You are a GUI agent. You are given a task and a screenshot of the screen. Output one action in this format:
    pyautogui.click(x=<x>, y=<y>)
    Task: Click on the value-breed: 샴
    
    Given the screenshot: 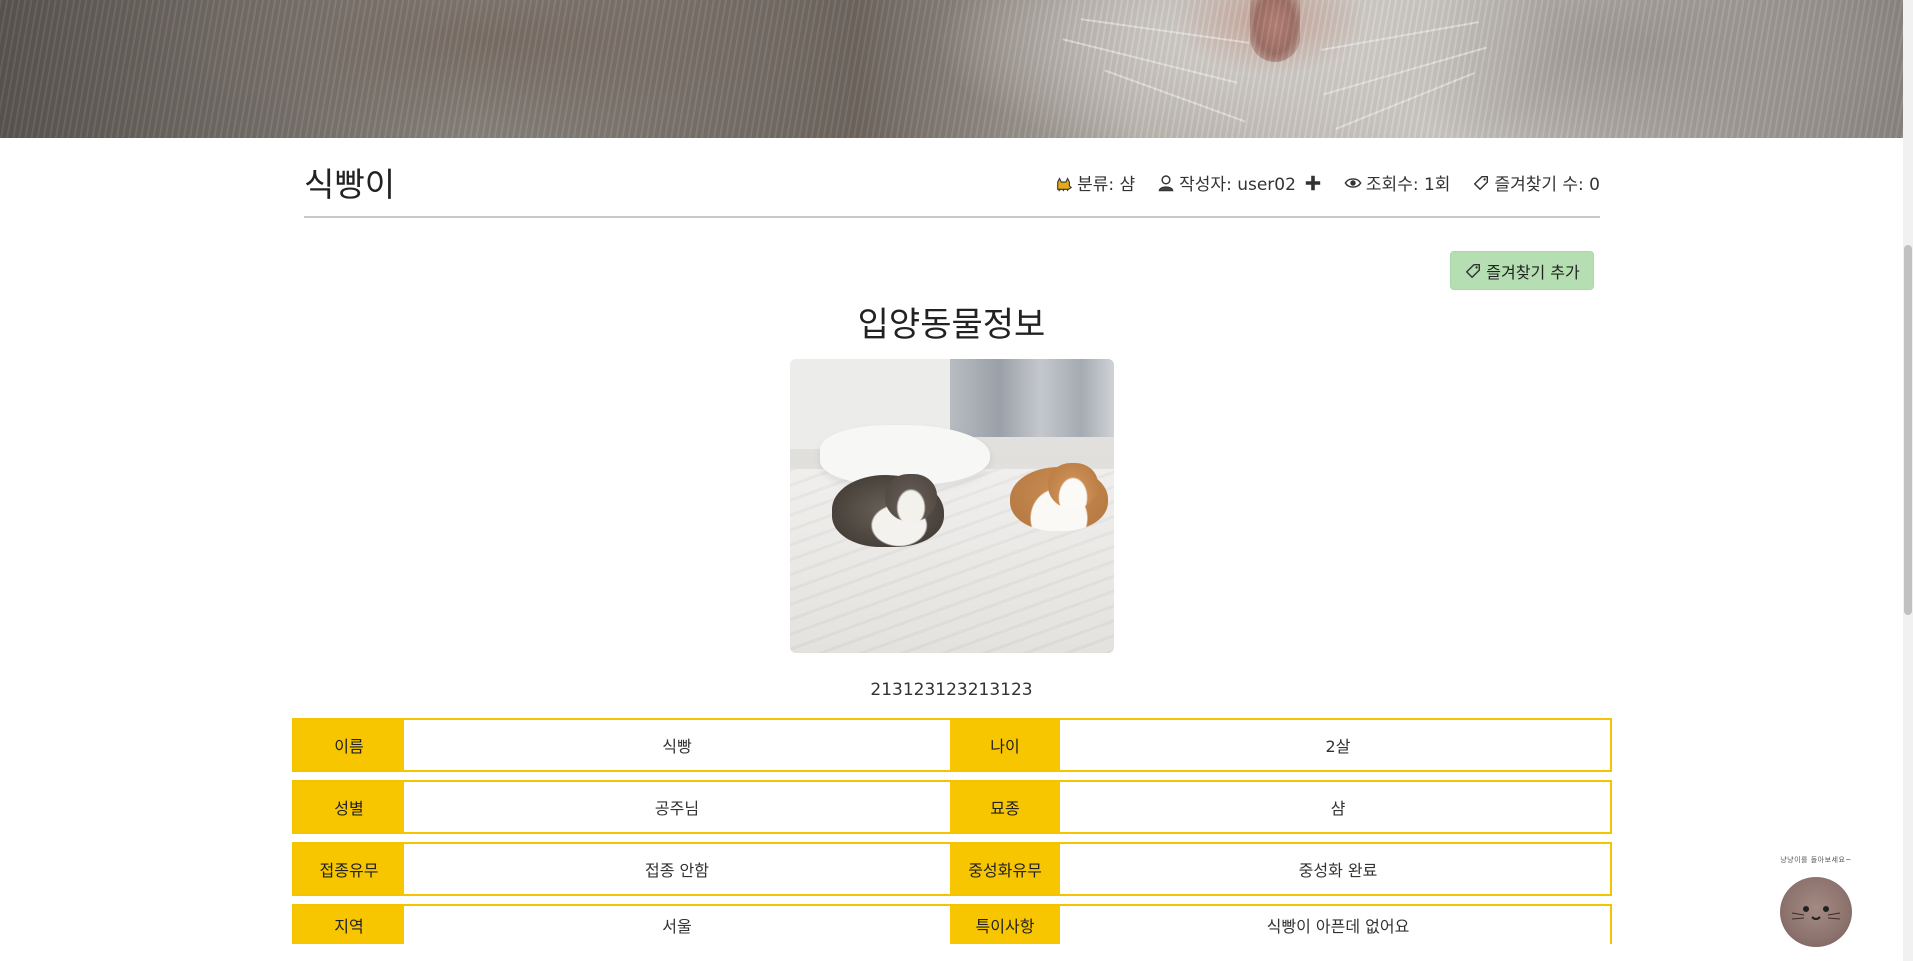 What is the action you would take?
    pyautogui.click(x=1338, y=808)
    